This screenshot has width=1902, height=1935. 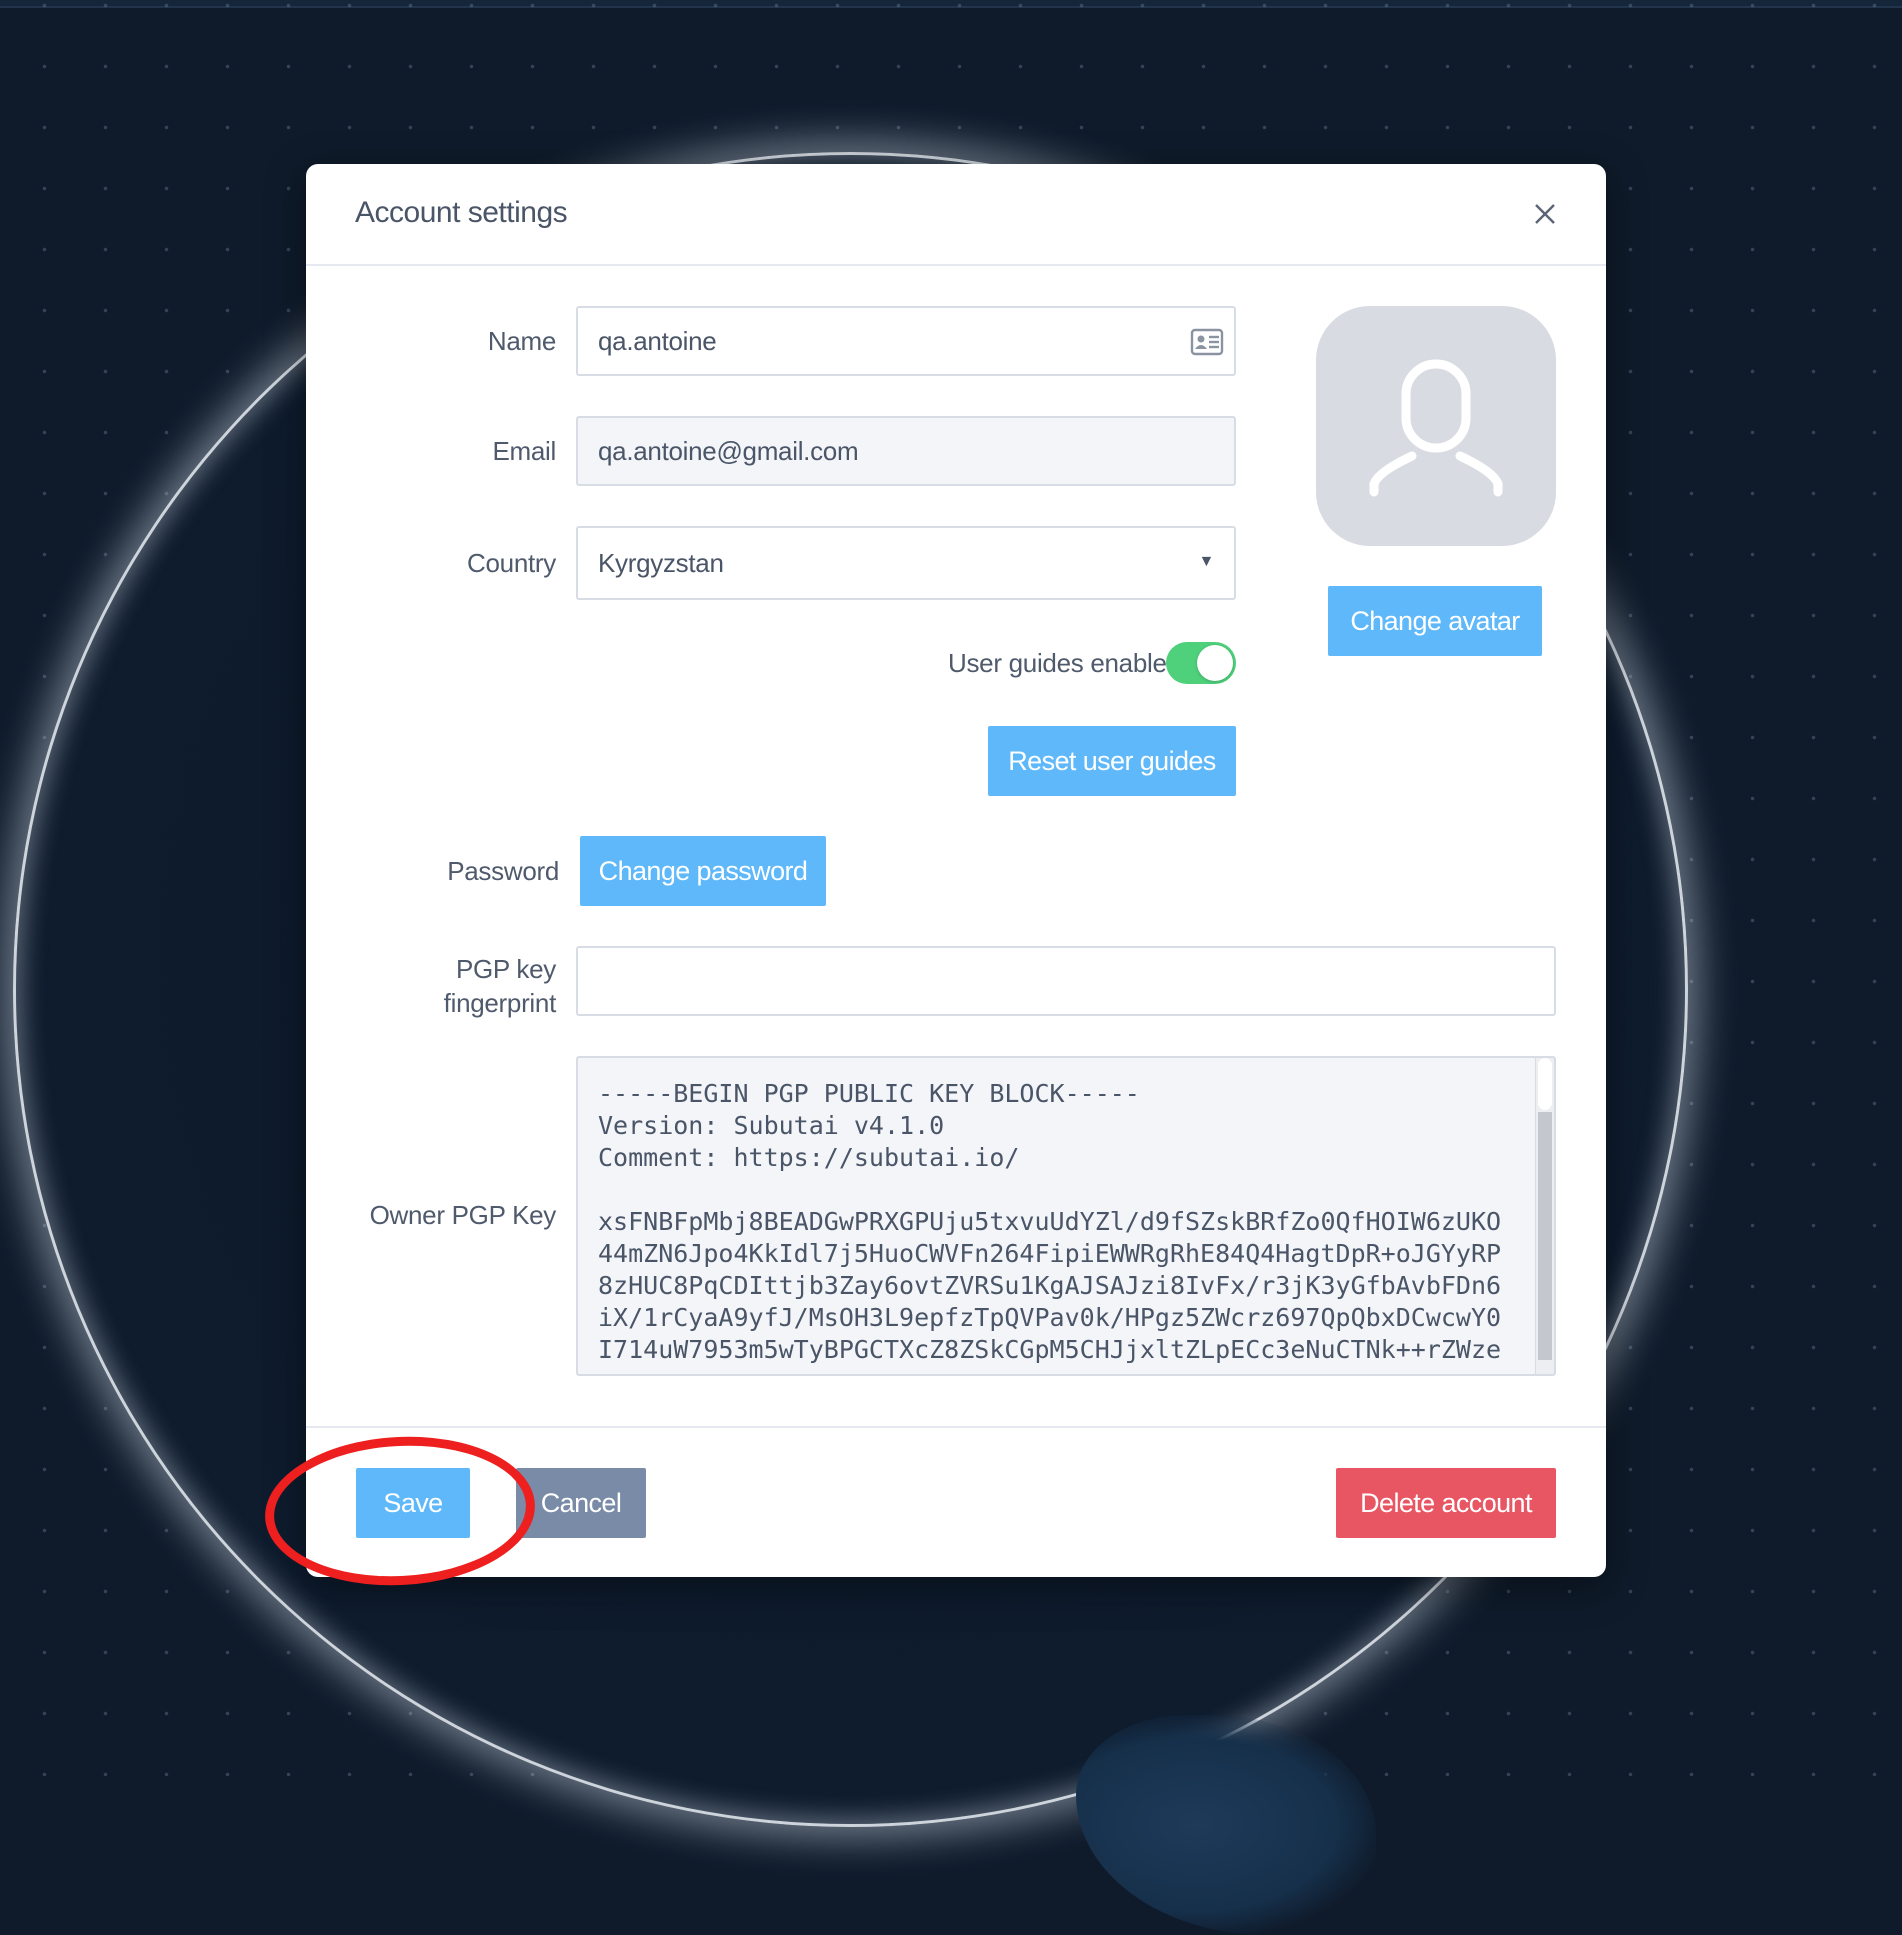 What do you see at coordinates (906, 341) in the screenshot?
I see `name-input: qa.antoine` at bounding box center [906, 341].